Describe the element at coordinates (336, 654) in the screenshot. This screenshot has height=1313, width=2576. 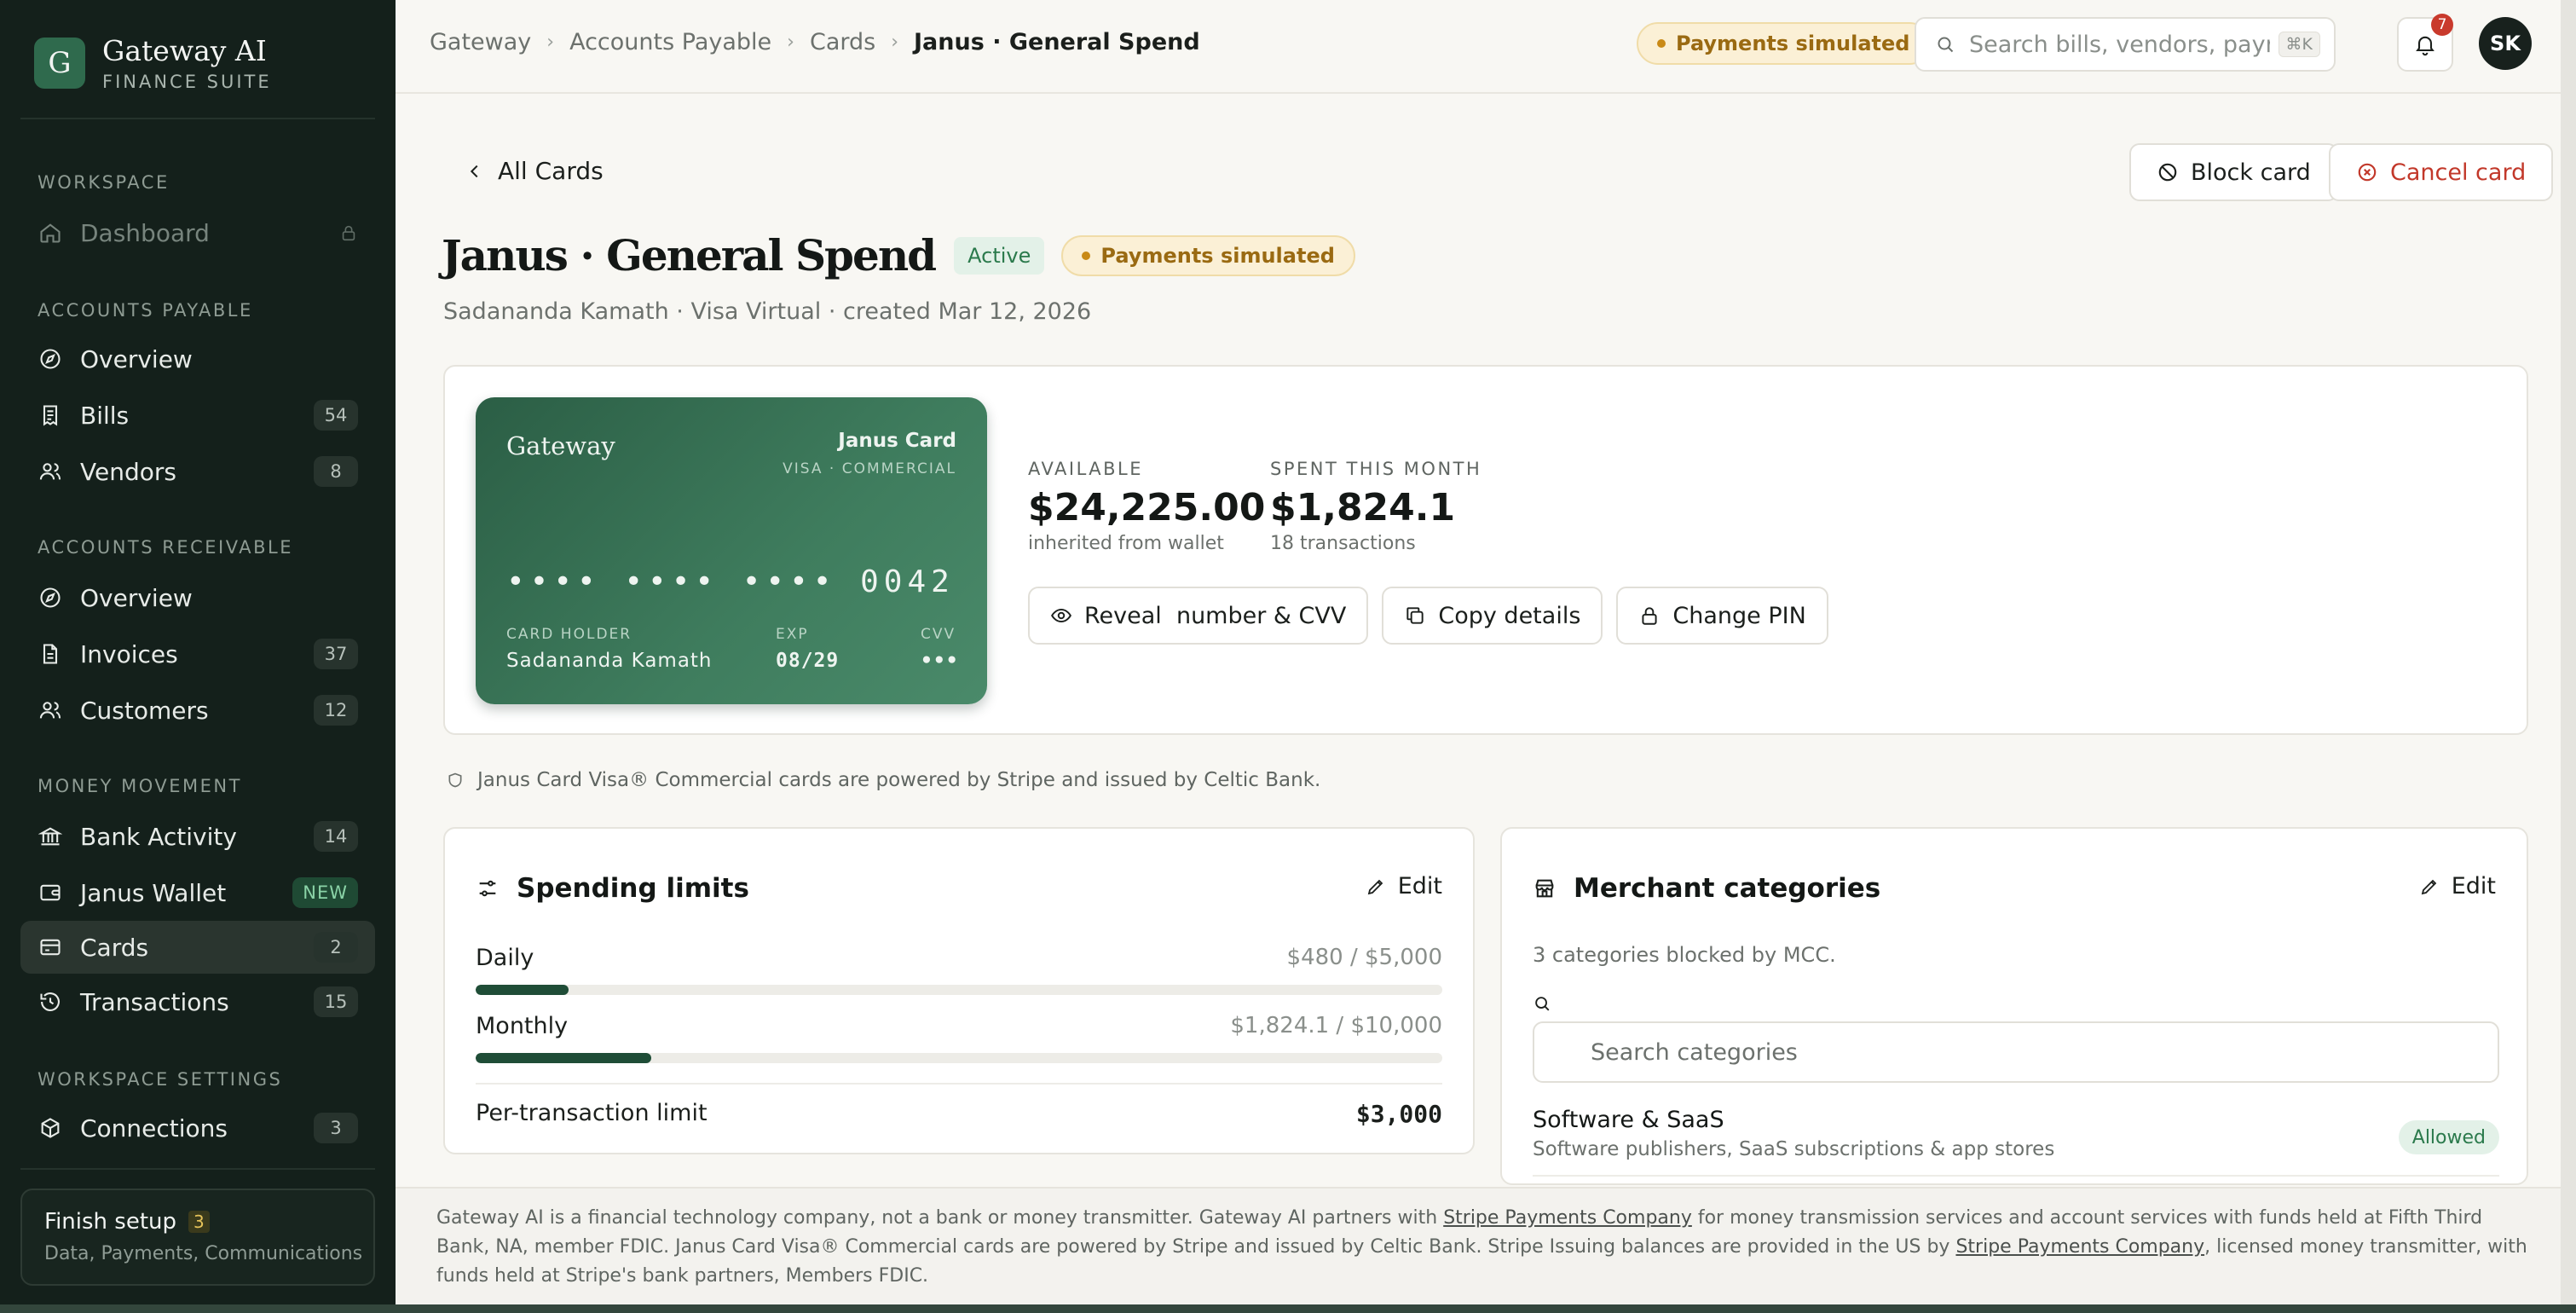
I see `count-badge: 37` at that location.